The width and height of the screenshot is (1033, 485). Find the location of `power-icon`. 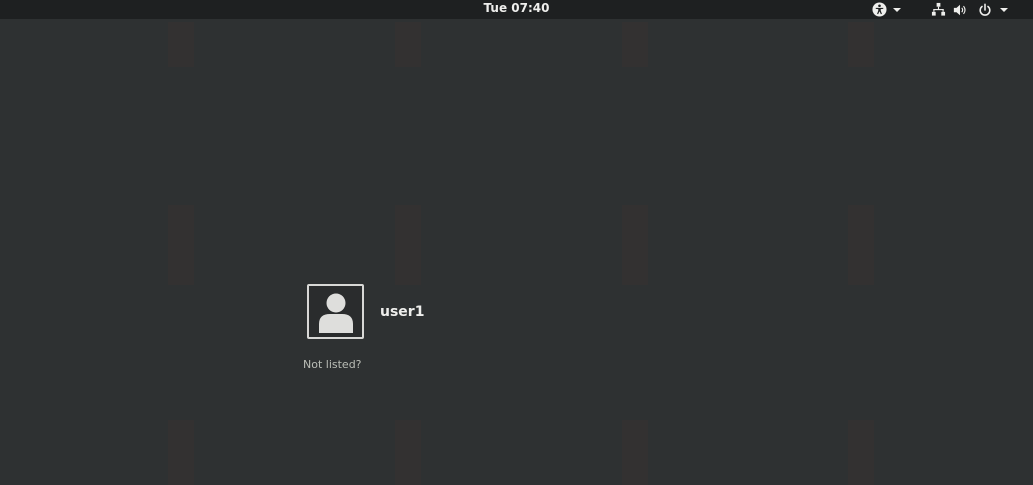

power-icon is located at coordinates (985, 9).